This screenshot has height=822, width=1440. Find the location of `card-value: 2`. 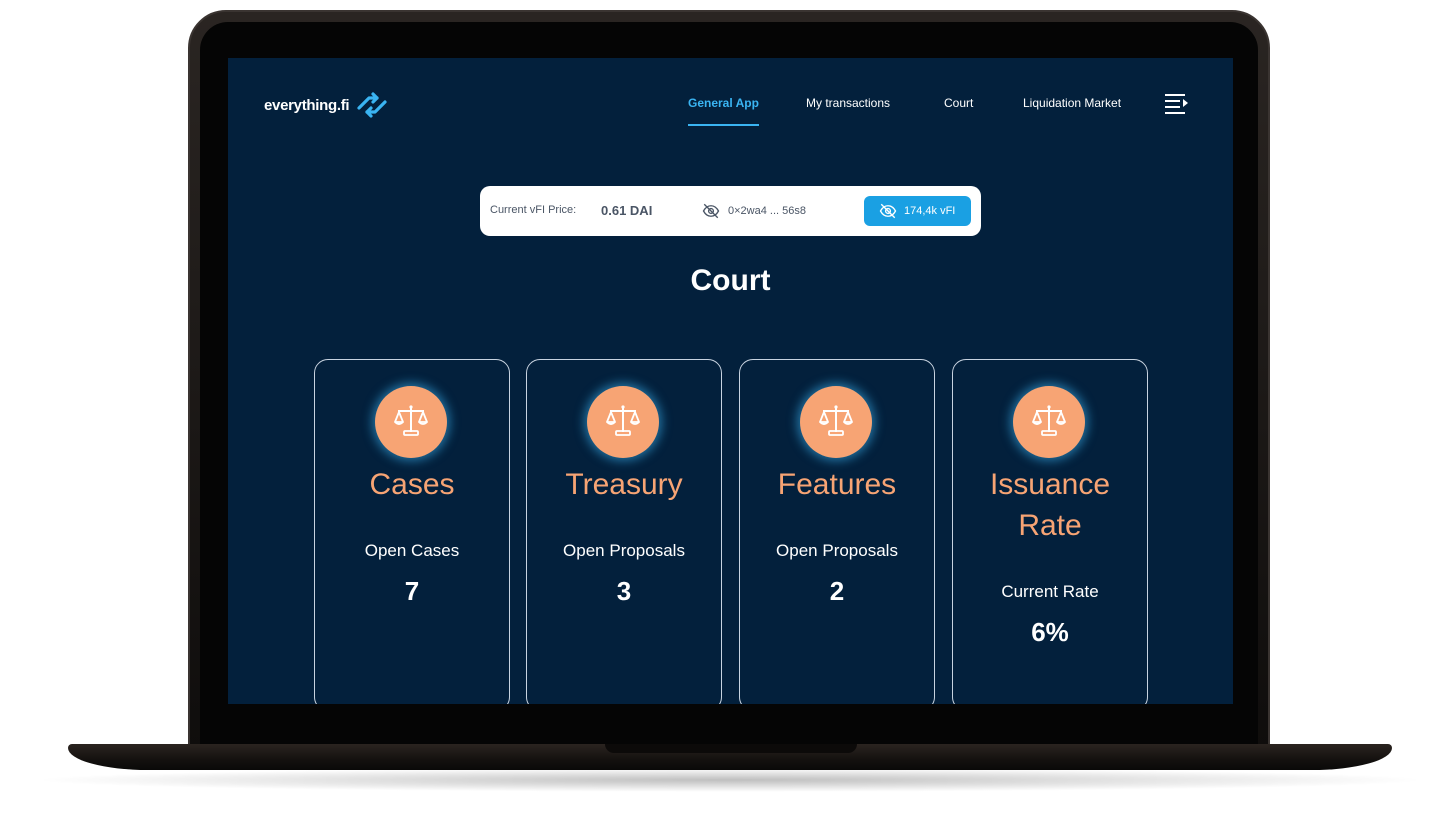

card-value: 2 is located at coordinates (837, 591).